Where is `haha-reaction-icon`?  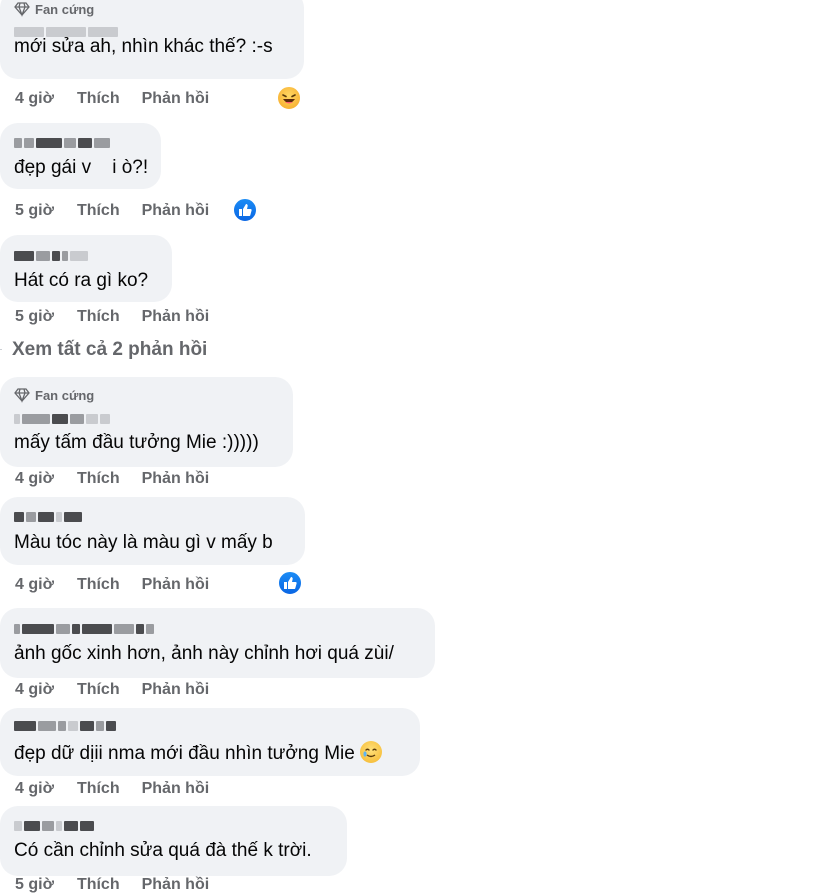 haha-reaction-icon is located at coordinates (289, 98).